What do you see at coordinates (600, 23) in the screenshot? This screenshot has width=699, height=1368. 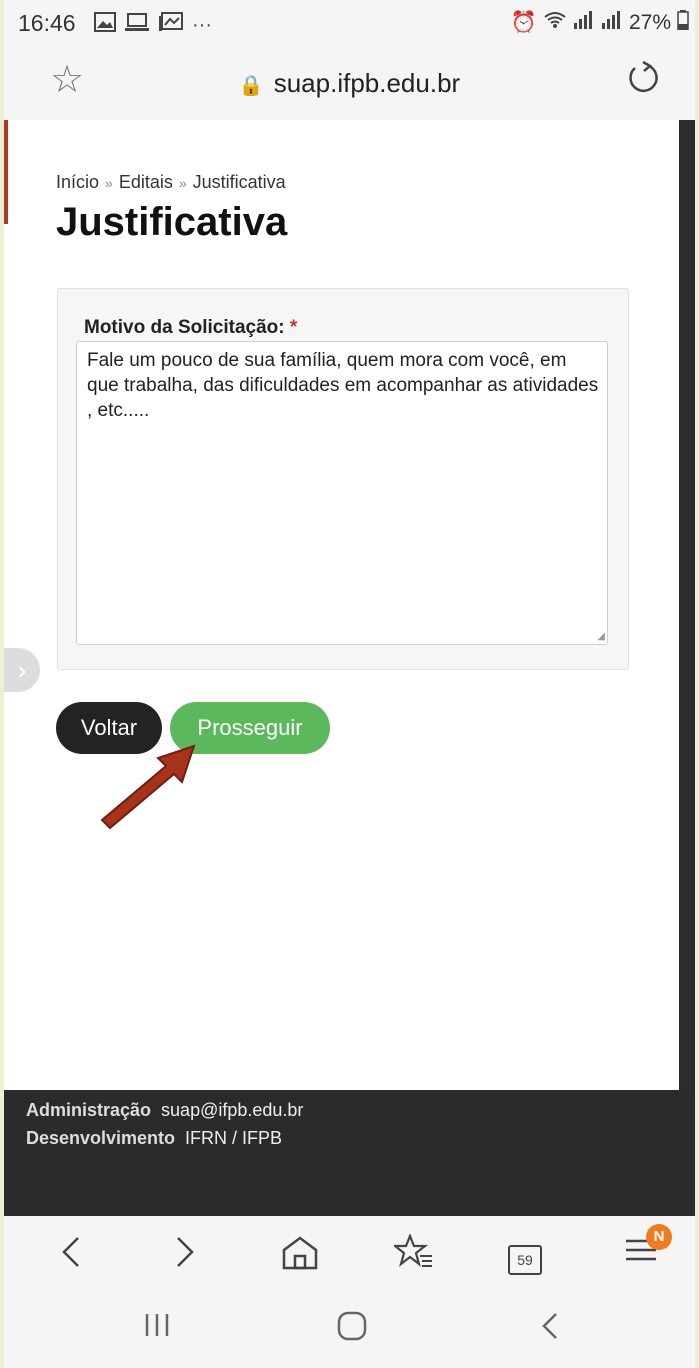 I see `status-right: ⏰ 27%` at bounding box center [600, 23].